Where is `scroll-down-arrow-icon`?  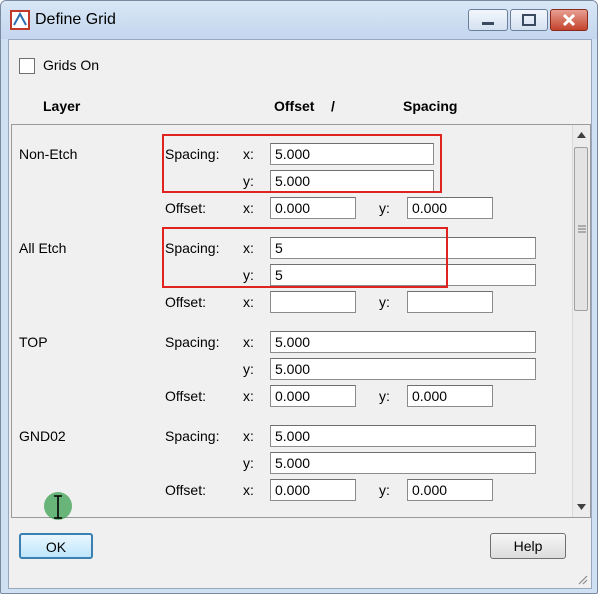
scroll-down-arrow-icon is located at coordinates (581, 507).